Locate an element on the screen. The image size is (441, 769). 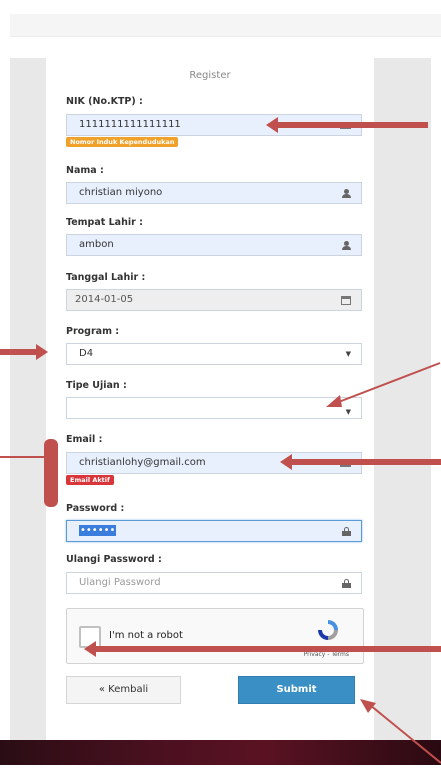
email-value: christianlohy@gmail.com is located at coordinates (142, 462).